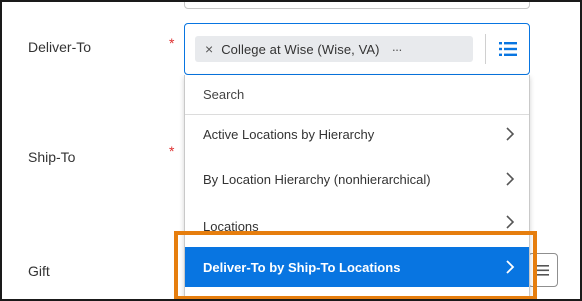 Image resolution: width=582 pixels, height=301 pixels. Describe the element at coordinates (317, 179) in the screenshot. I see `option-label: By Location Hierarchy (nonhierarchical)` at that location.